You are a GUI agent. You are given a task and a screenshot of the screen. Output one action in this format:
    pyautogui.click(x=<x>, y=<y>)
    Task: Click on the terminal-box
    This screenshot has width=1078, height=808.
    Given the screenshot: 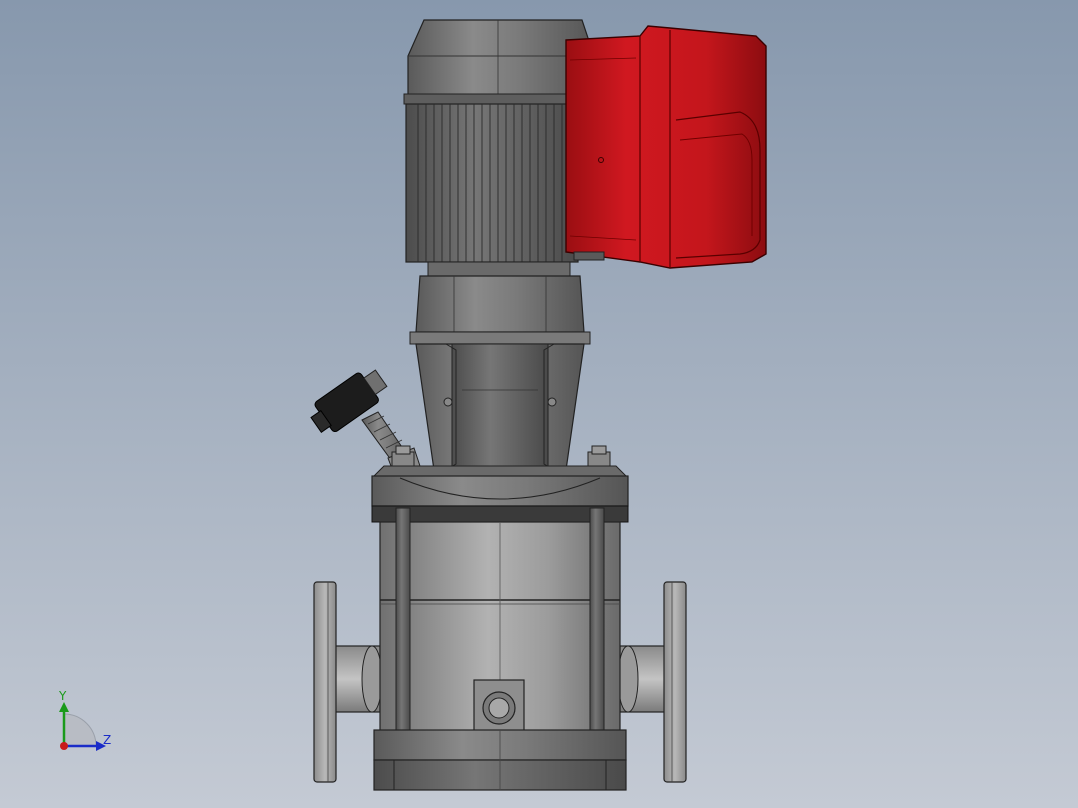 What is the action you would take?
    pyautogui.click(x=666, y=147)
    